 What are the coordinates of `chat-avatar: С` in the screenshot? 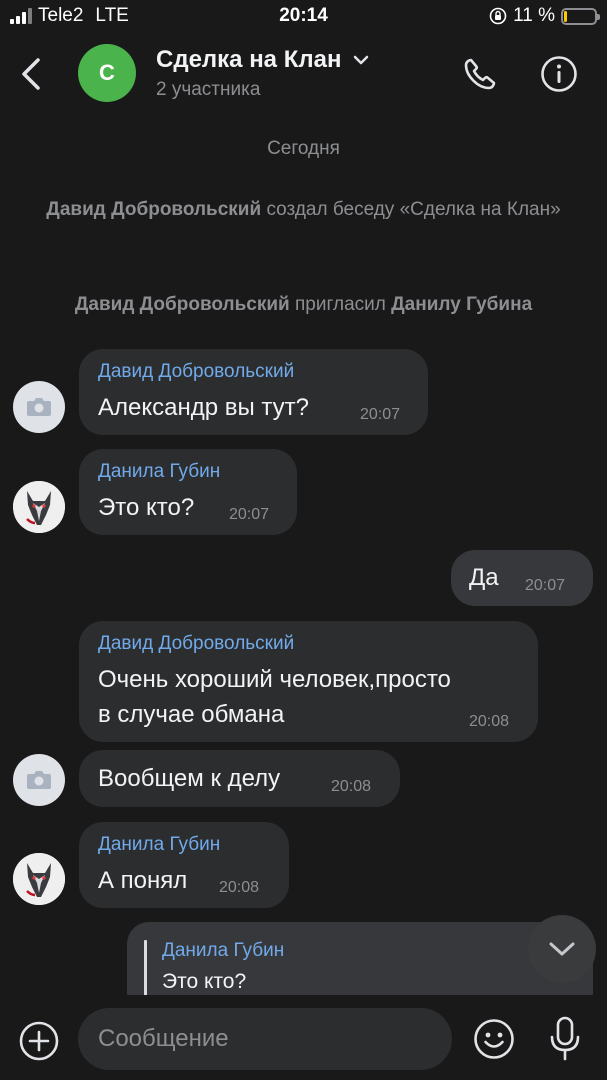 It's located at (107, 73).